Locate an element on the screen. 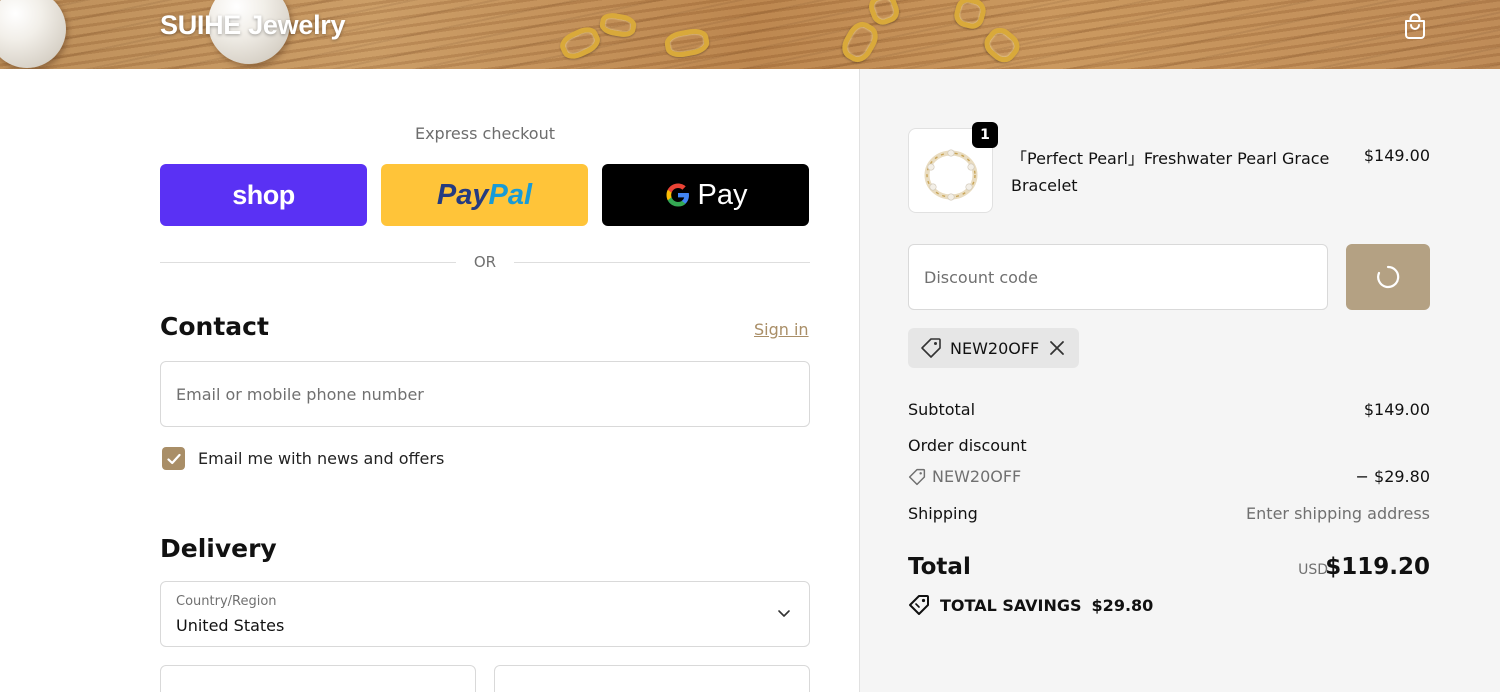 The image size is (1500, 692). shopping-bag-icon is located at coordinates (1415, 26).